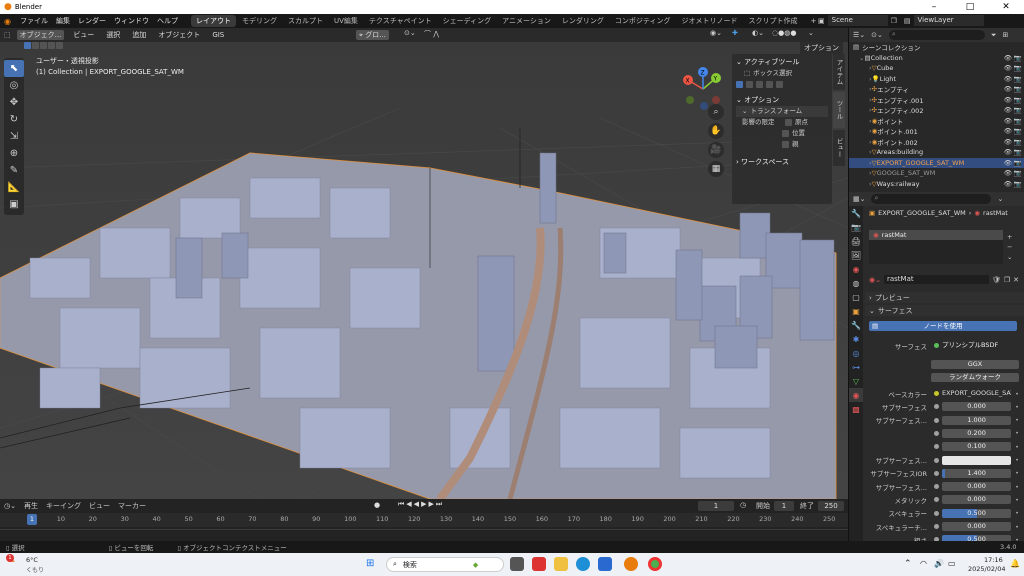 The image size is (1024, 576). What do you see at coordinates (977, 447) in the screenshot?
I see `property-value-field: 0.100` at bounding box center [977, 447].